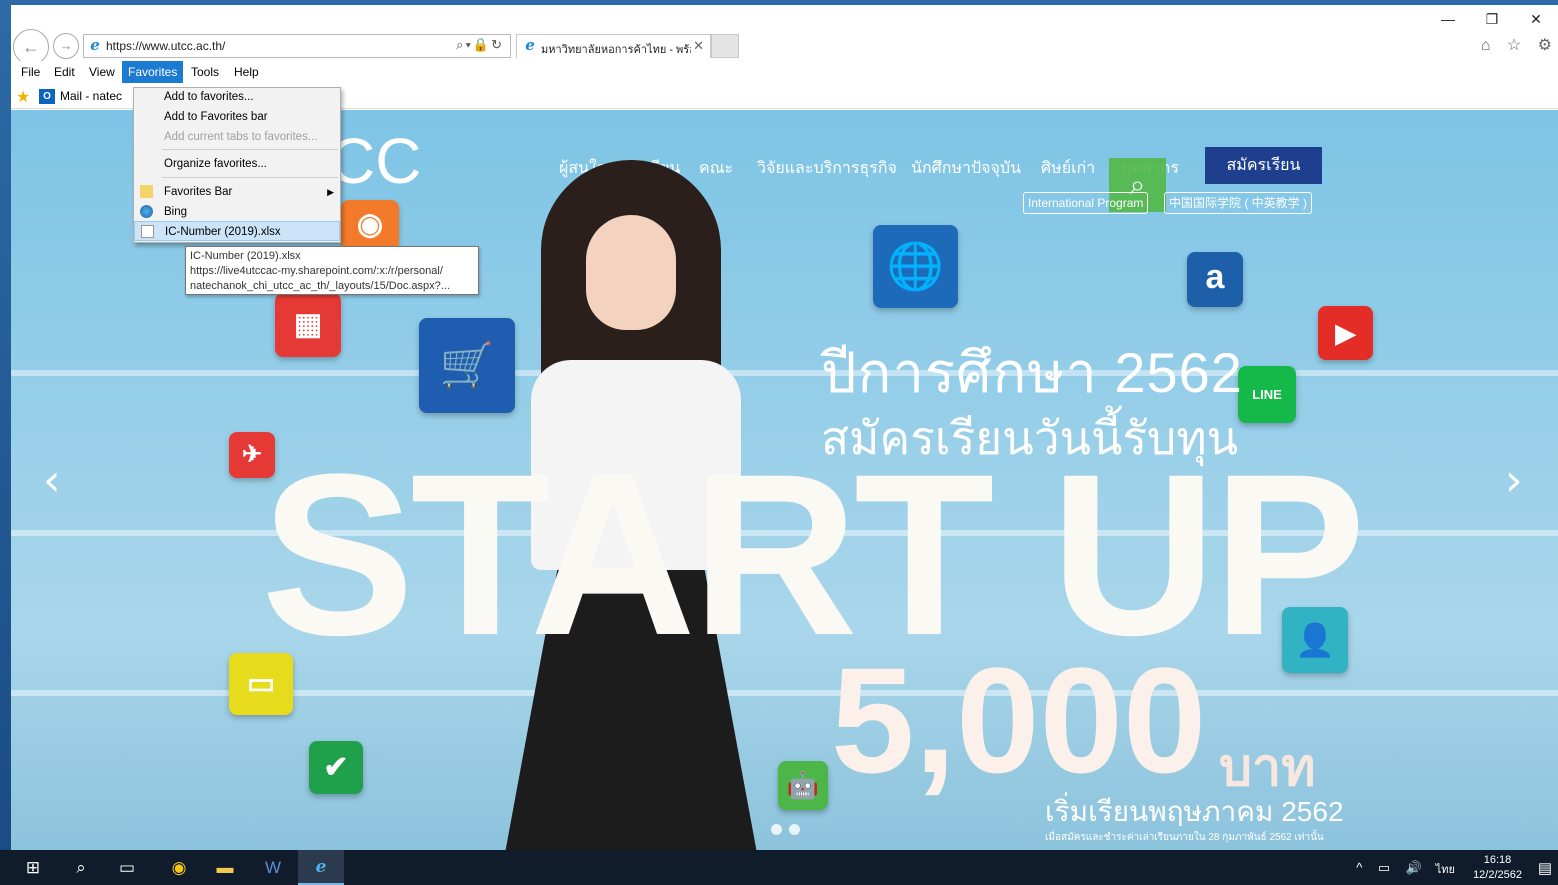 This screenshot has width=1558, height=885. Describe the element at coordinates (1448, 19) in the screenshot. I see `minimize-button: —` at that location.